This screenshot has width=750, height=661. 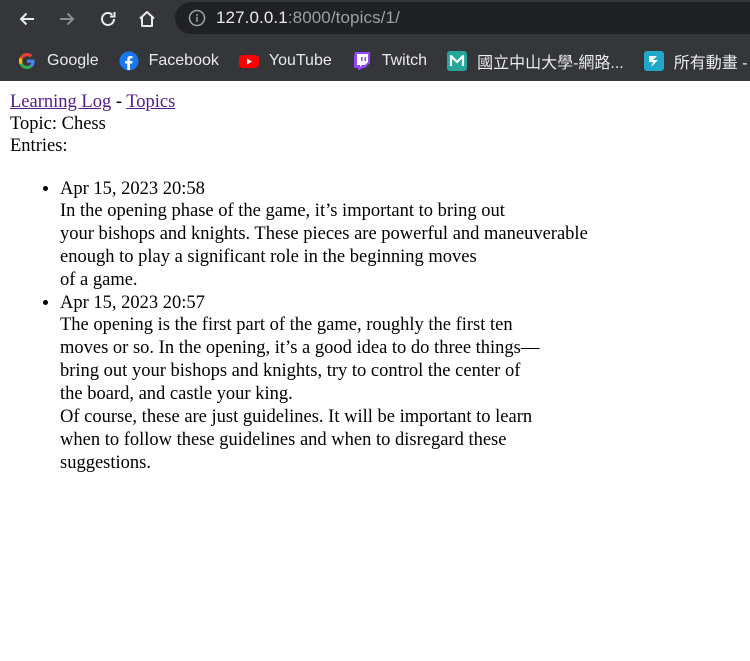 I want to click on forward-button, so click(x=67, y=19).